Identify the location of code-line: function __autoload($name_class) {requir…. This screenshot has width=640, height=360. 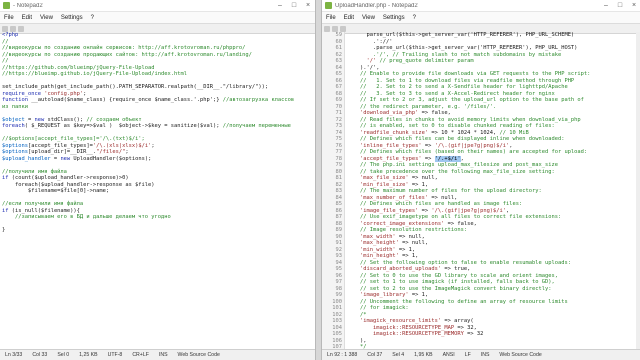
(158, 100).